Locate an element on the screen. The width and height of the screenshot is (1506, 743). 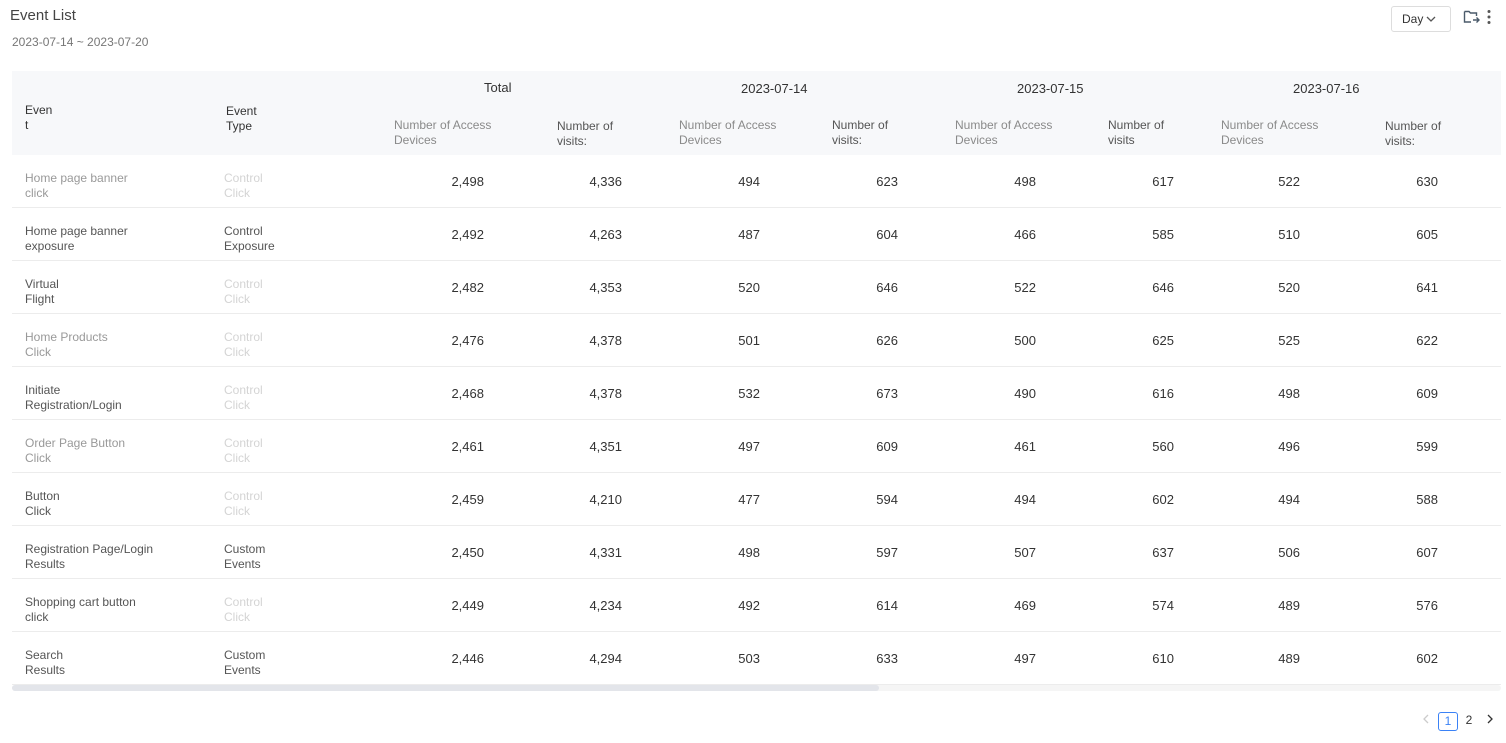
value-cell: 599 is located at coordinates (1427, 446).